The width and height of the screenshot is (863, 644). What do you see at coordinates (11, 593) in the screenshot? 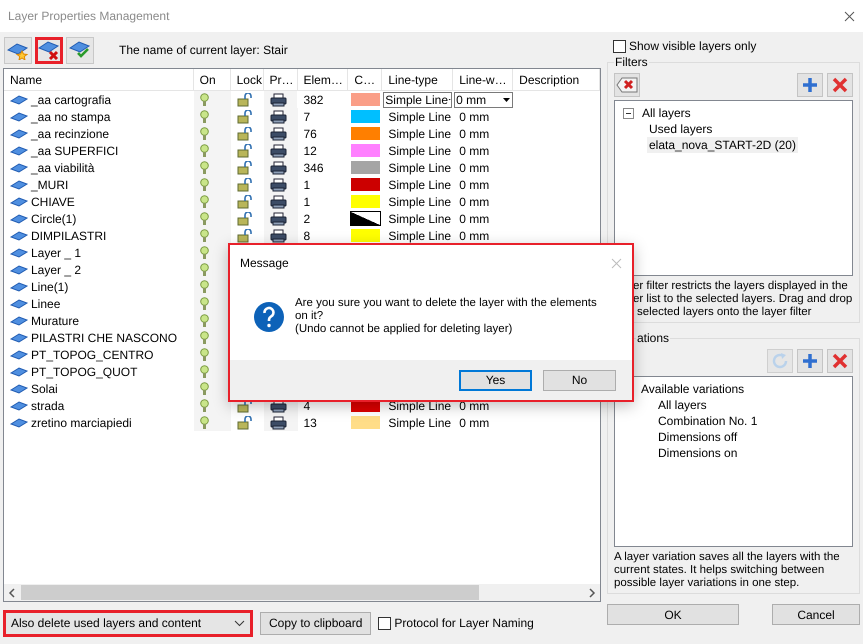
I see `scroll-left-icon` at bounding box center [11, 593].